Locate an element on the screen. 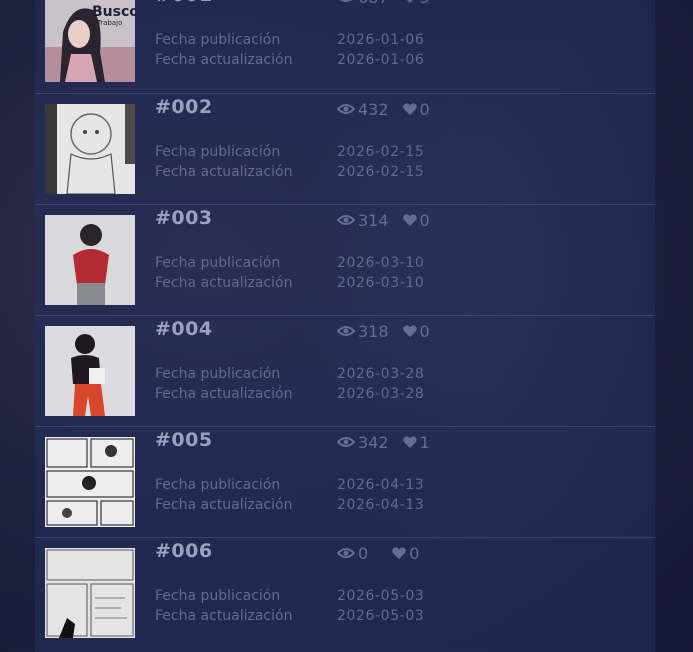  updated-date: 2026-03-10 is located at coordinates (381, 283).